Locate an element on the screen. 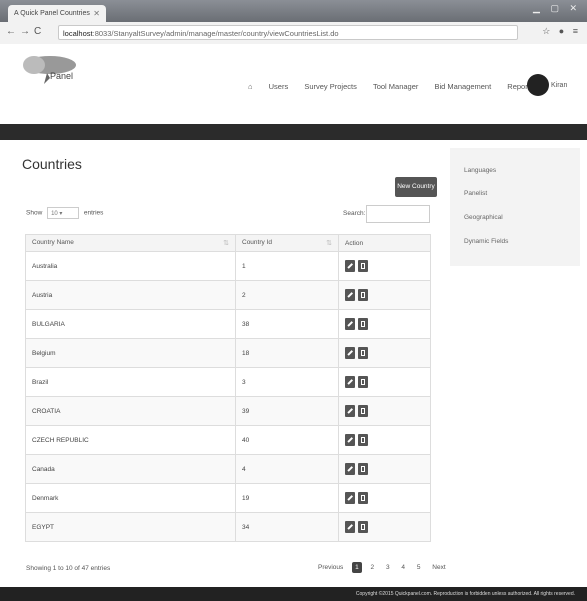 The height and width of the screenshot is (601, 587). pagination-page-2: 2 is located at coordinates (373, 567).